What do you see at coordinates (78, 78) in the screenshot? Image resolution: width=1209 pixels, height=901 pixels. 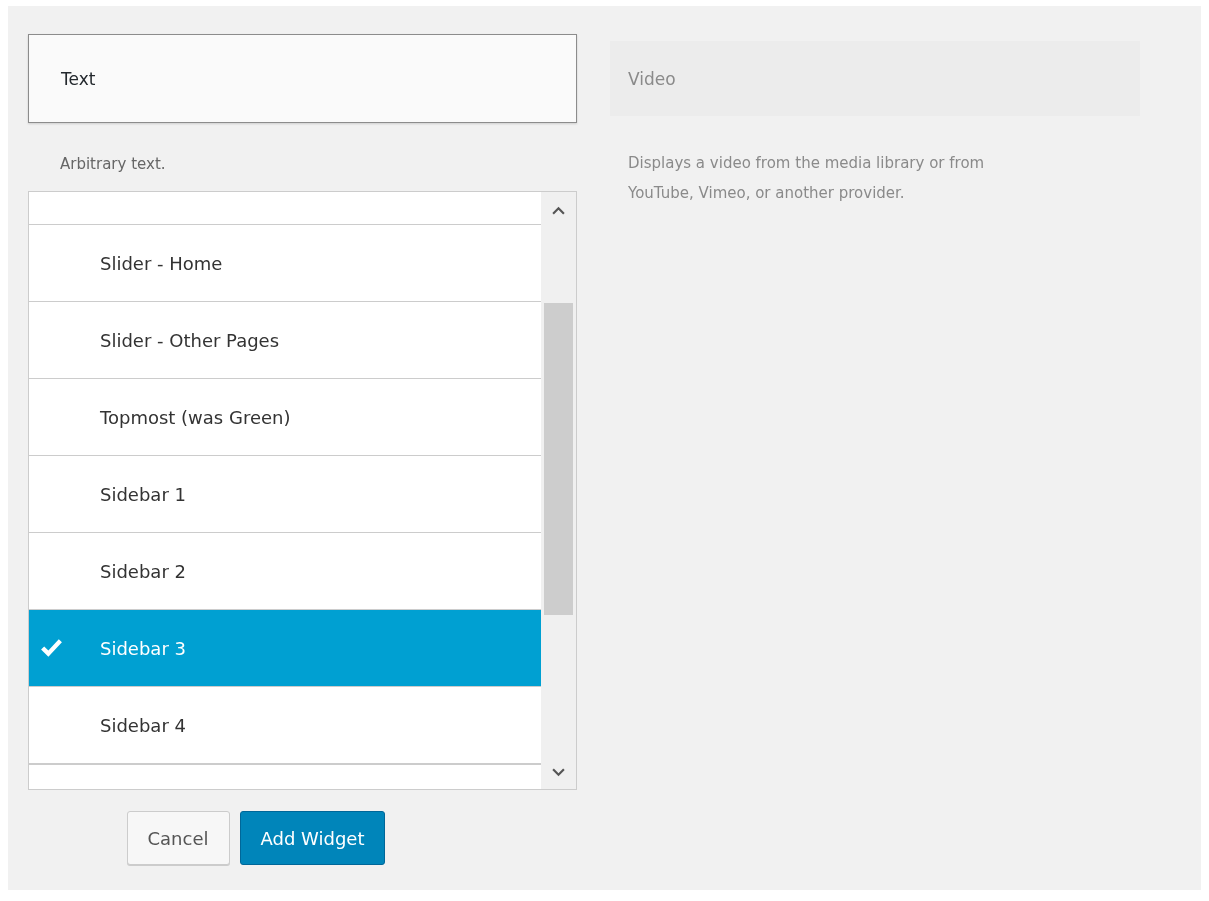 I see `widget-title: Text` at bounding box center [78, 78].